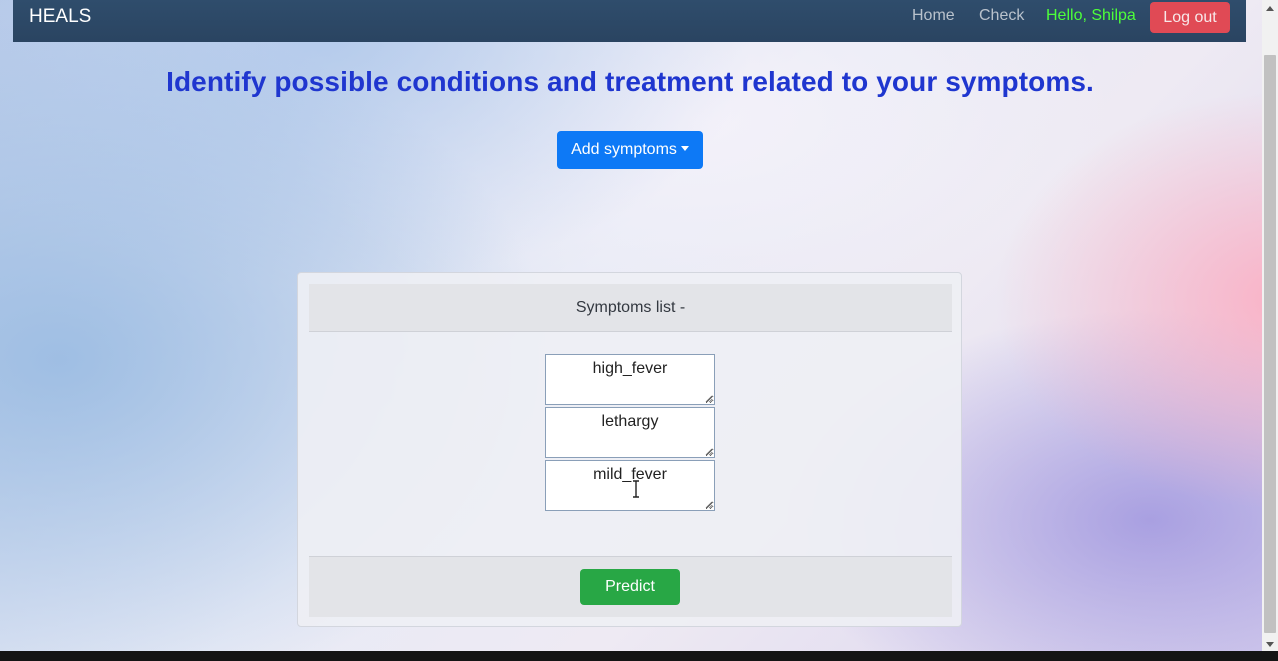 This screenshot has width=1278, height=661. What do you see at coordinates (630, 474) in the screenshot?
I see `symptom-value: mild_fever` at bounding box center [630, 474].